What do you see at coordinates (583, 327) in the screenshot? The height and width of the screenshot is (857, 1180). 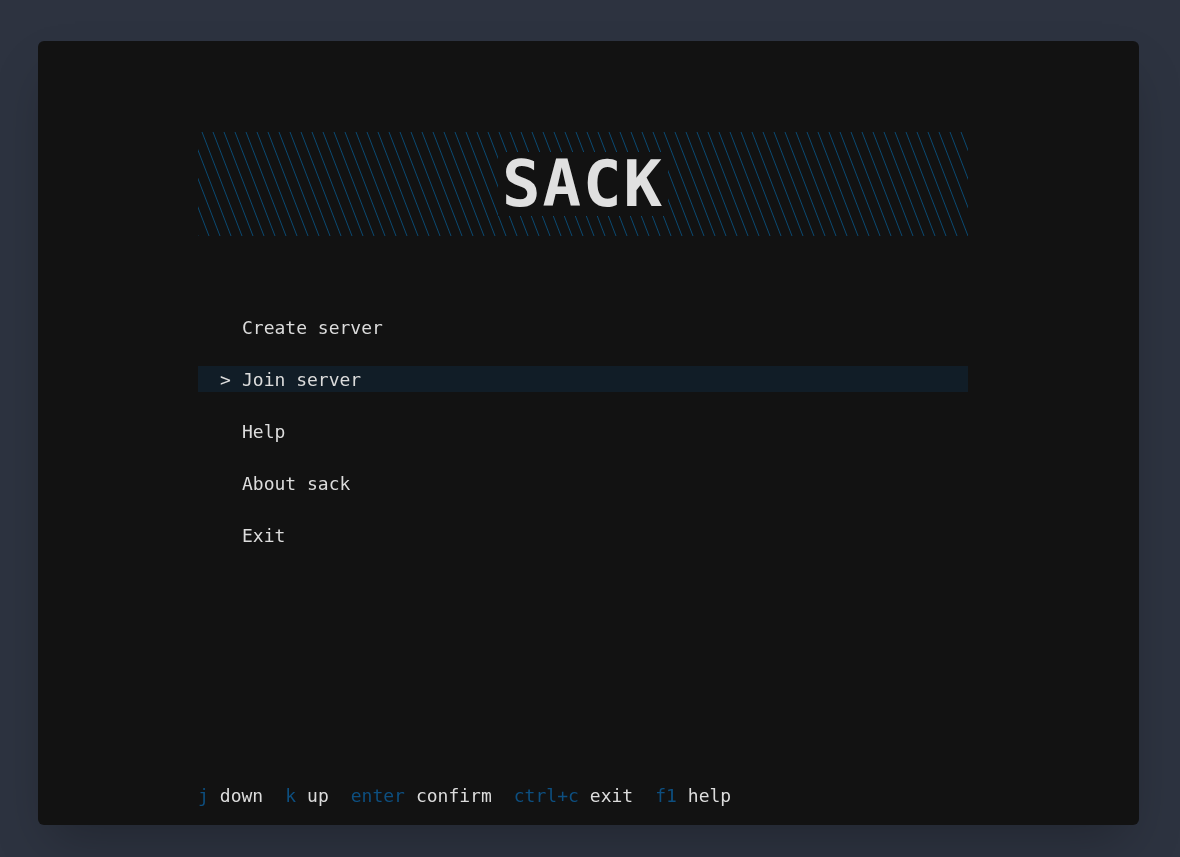 I see `menu-item: Create server` at bounding box center [583, 327].